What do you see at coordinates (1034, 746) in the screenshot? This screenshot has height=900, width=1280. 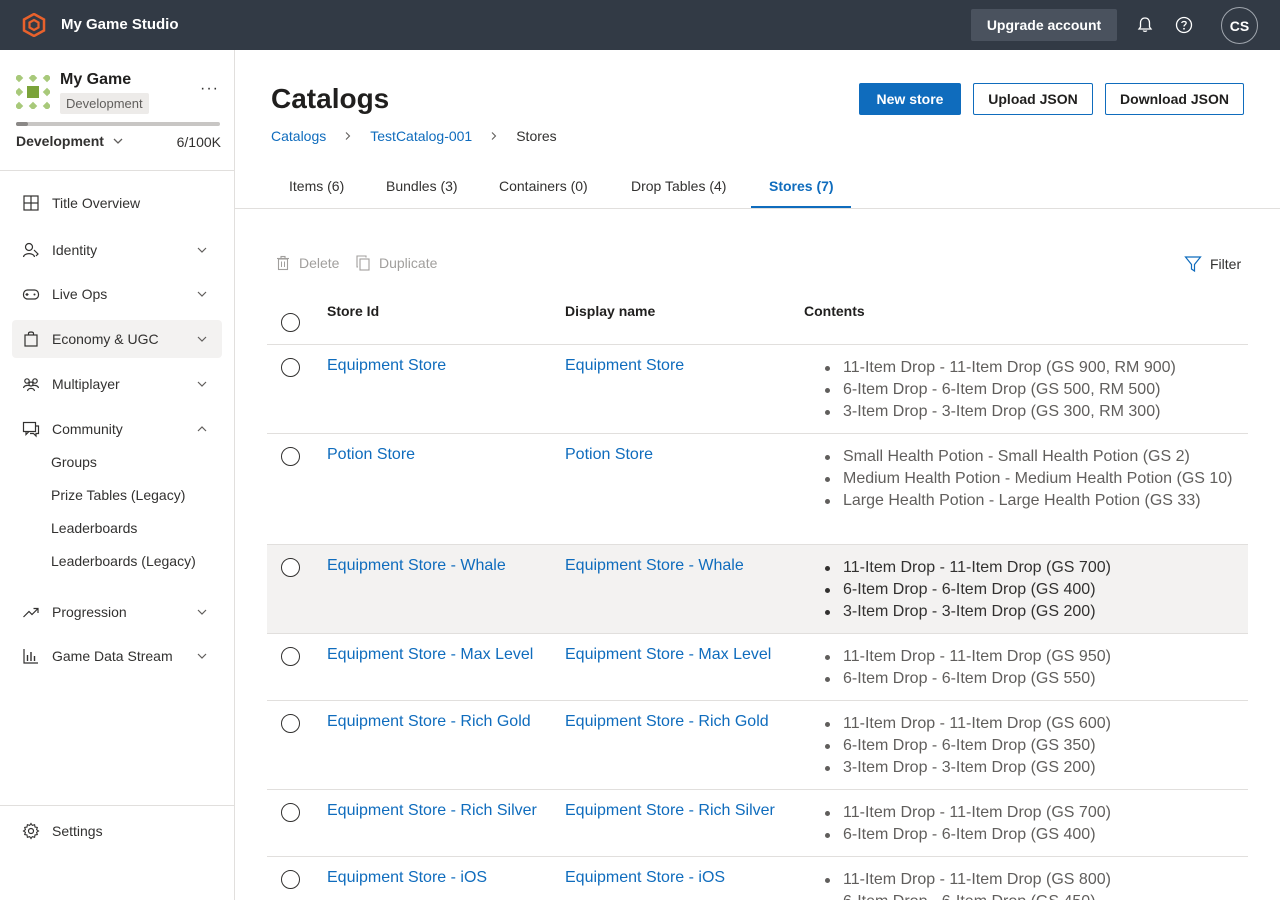 I see `contents-list-item: 6-Item Drop - 6-Item Drop (GS 350)` at bounding box center [1034, 746].